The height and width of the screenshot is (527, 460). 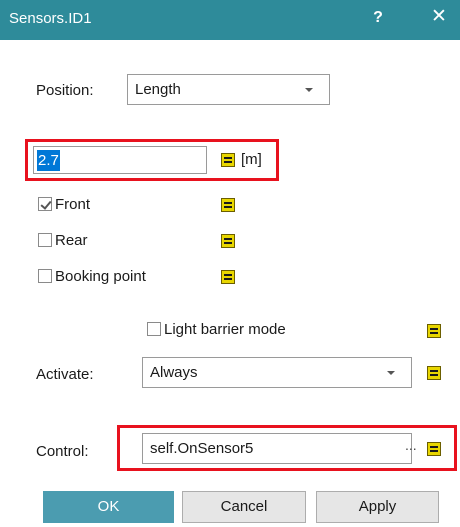 I want to click on light-barrier-checkbox, so click(x=154, y=329).